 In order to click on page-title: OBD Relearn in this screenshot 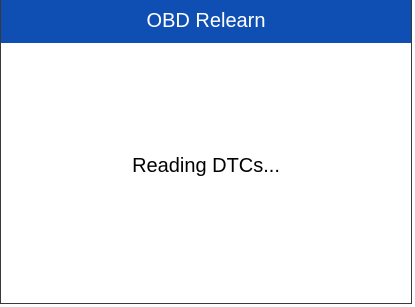, I will do `click(206, 21)`.